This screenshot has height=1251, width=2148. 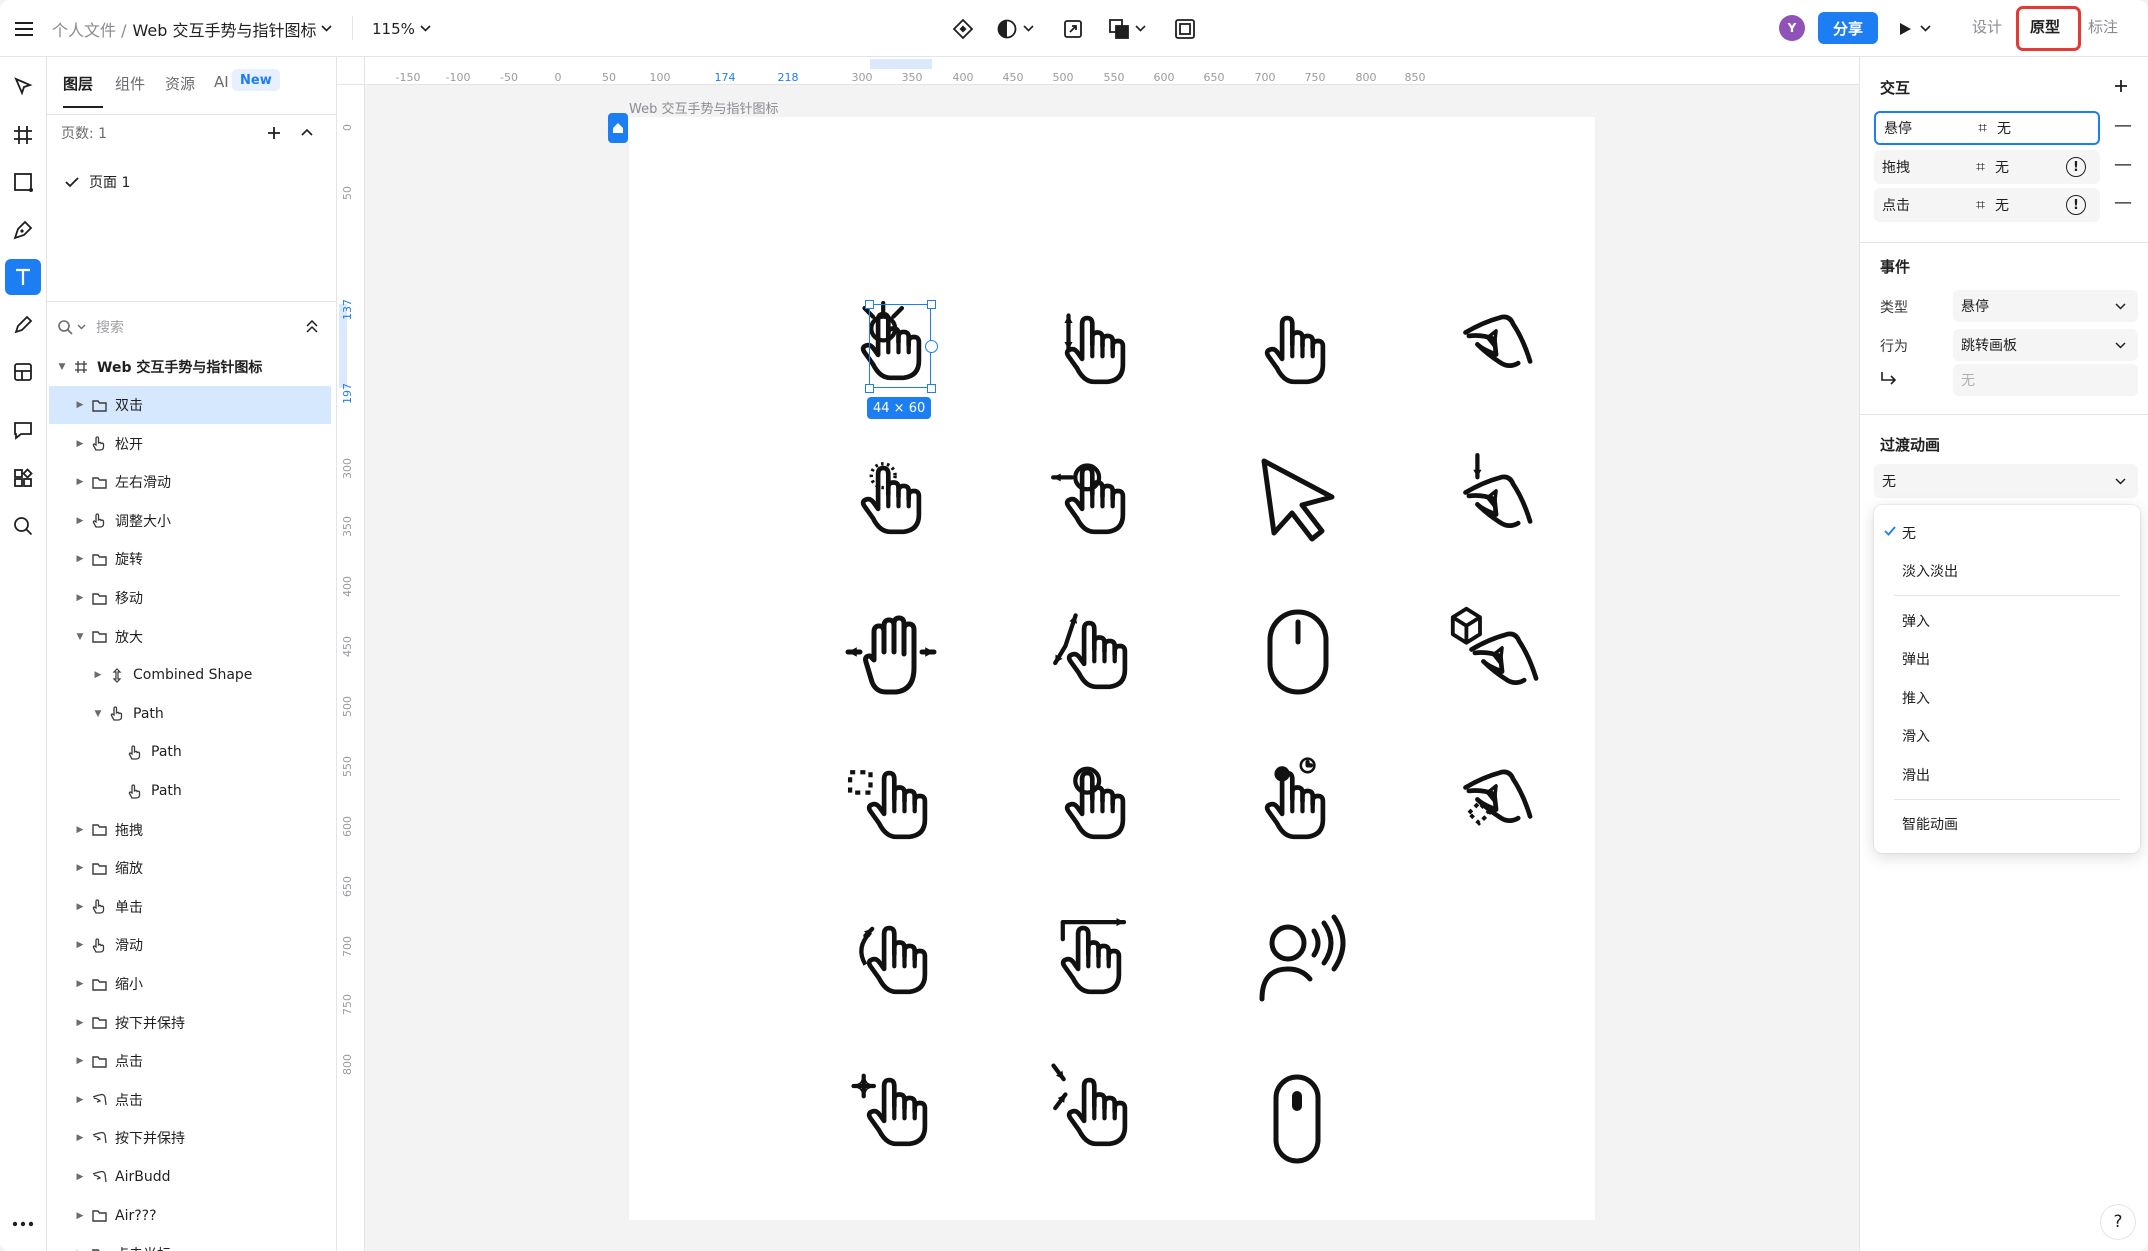 I want to click on tab-assets: 资源, so click(x=180, y=83).